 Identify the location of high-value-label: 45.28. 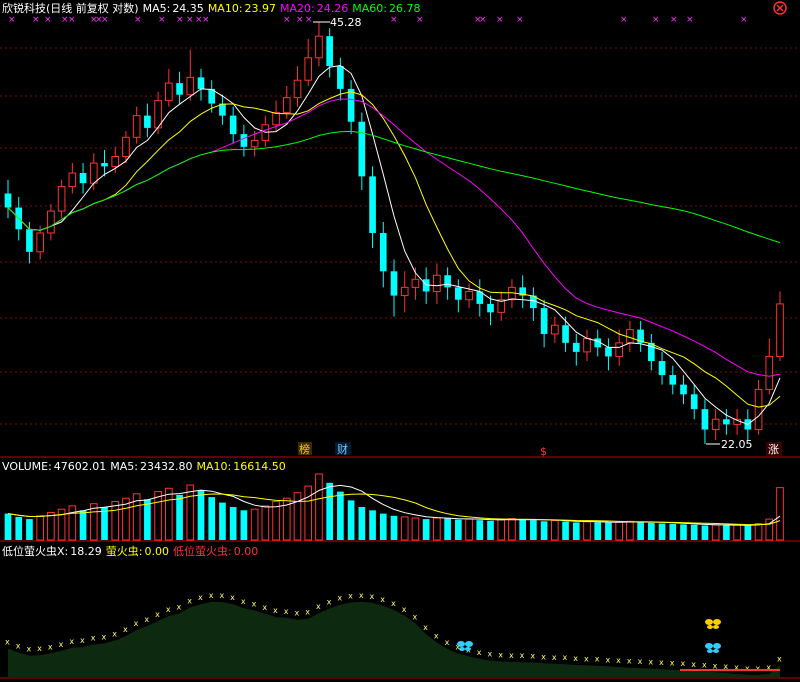
(346, 22).